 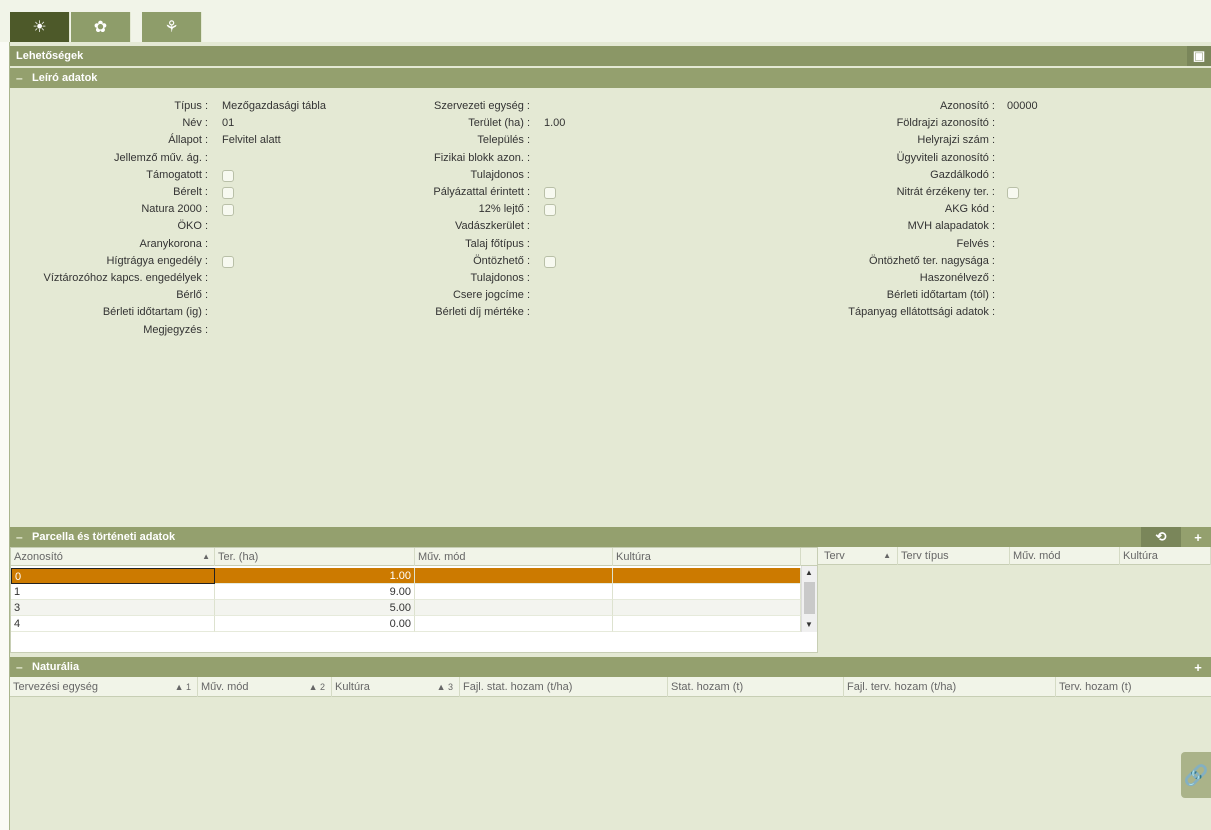 I want to click on table-cell: 0.00, so click(x=315, y=624).